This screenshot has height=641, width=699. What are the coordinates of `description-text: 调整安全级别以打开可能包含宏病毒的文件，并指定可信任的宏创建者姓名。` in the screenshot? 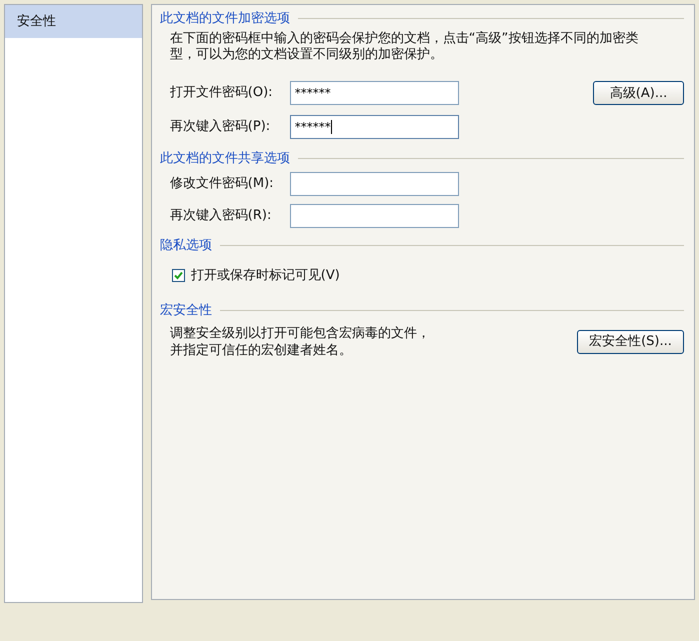 It's located at (300, 341).